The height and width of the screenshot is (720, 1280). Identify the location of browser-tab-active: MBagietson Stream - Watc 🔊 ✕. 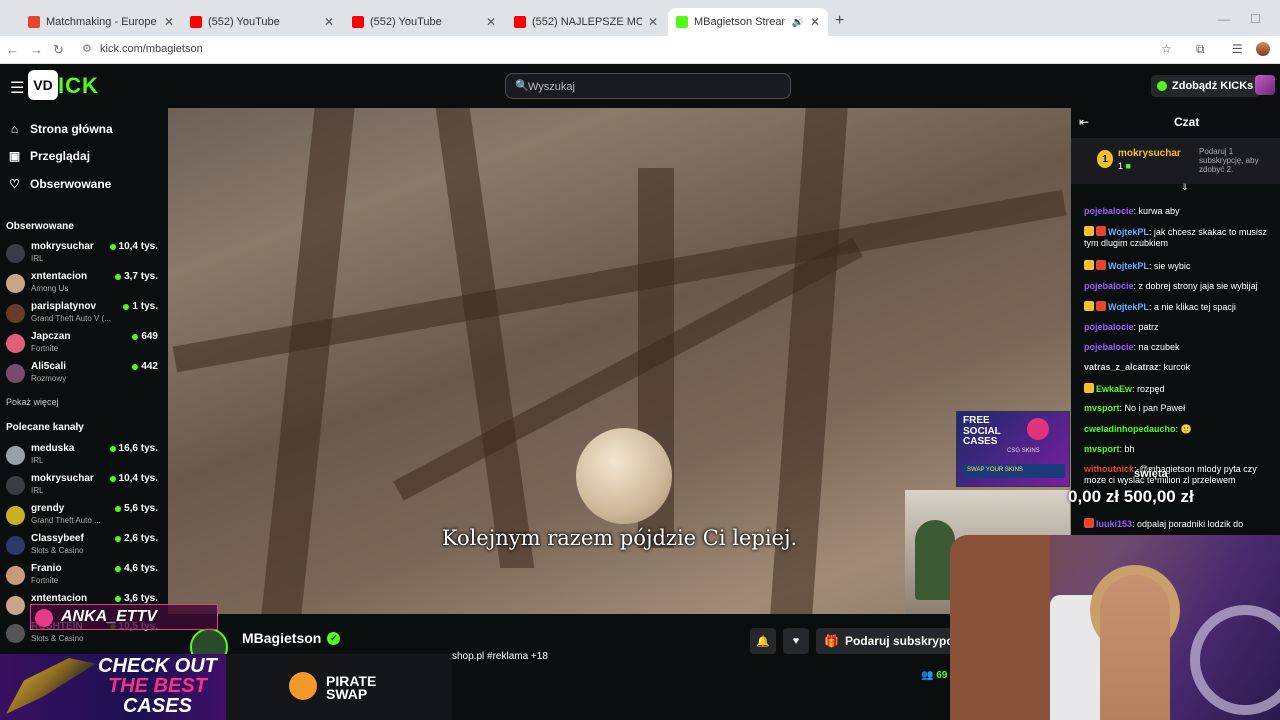
(748, 22).